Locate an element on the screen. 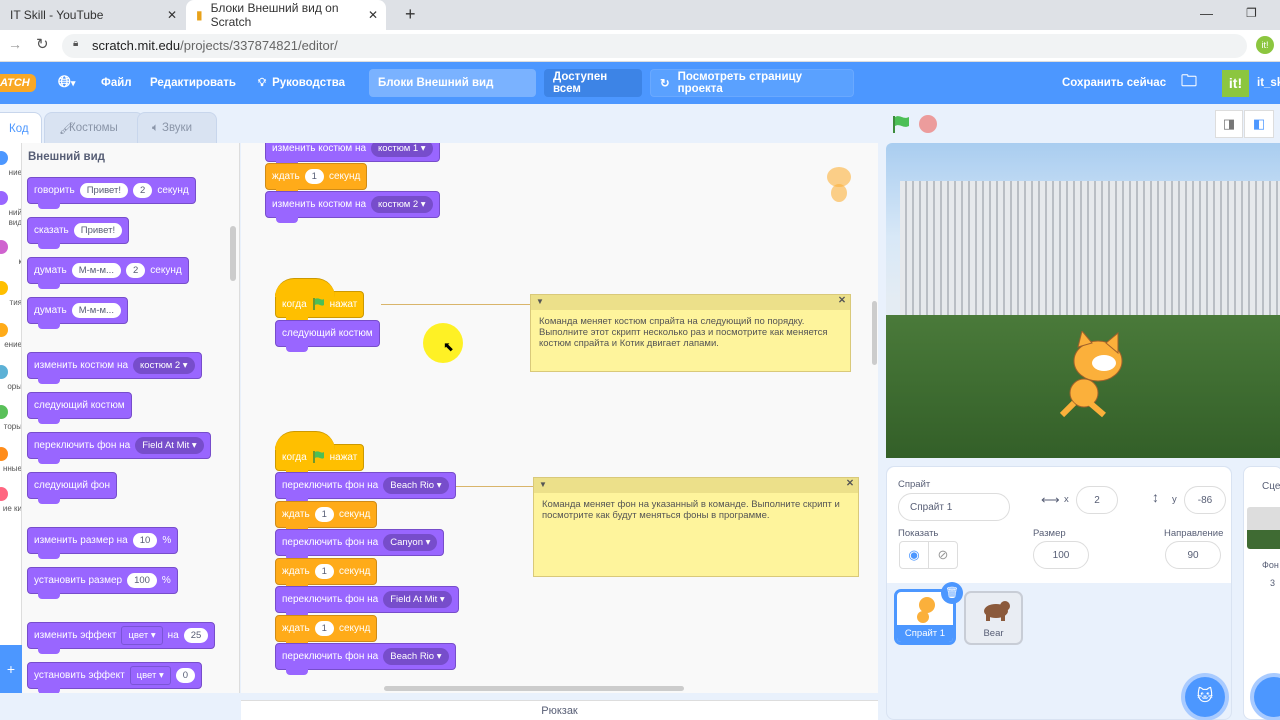 This screenshot has width=1280, height=720. add-extension-button: + is located at coordinates (11, 669).